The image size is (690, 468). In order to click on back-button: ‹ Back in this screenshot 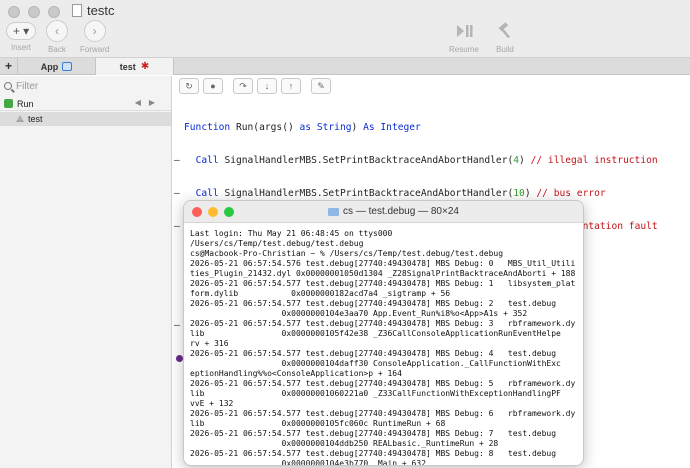, I will do `click(57, 37)`.